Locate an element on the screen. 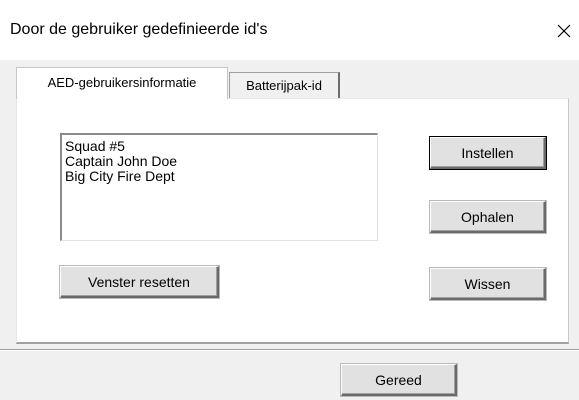 Image resolution: width=579 pixels, height=400 pixels. tab-label: Batterijpak-id is located at coordinates (284, 85).